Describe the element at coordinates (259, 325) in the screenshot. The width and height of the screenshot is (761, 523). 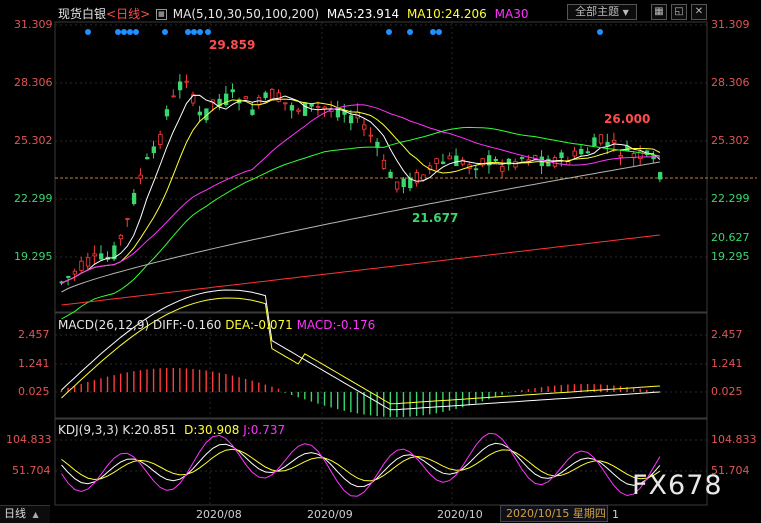
I see `macd-dea: DEA:-0.071` at that location.